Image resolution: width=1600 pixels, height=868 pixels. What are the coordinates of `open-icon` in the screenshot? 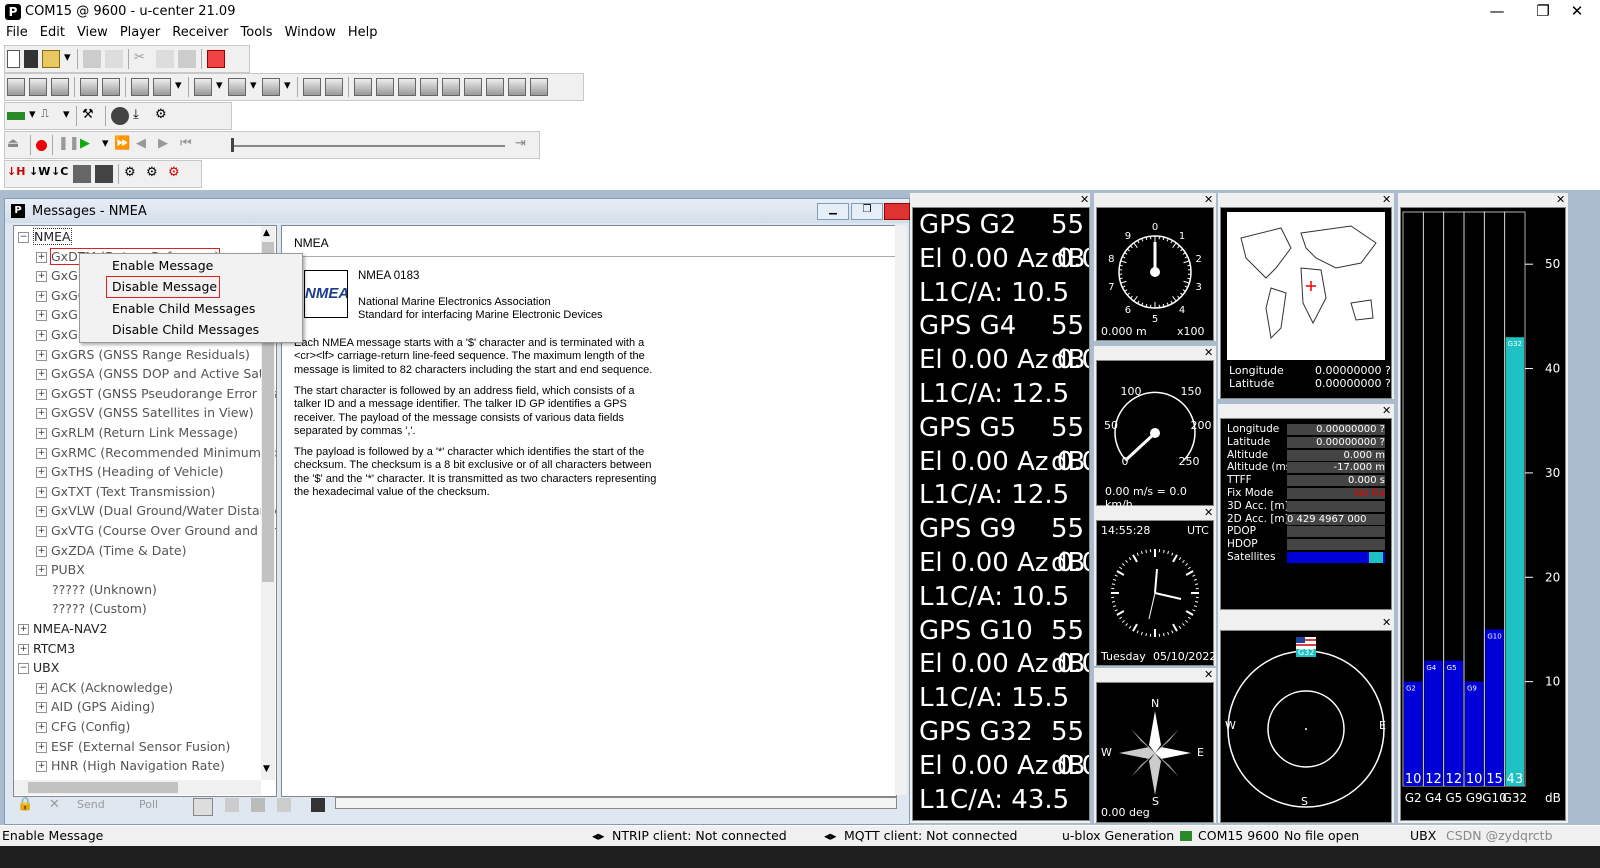 It's located at (51, 59).